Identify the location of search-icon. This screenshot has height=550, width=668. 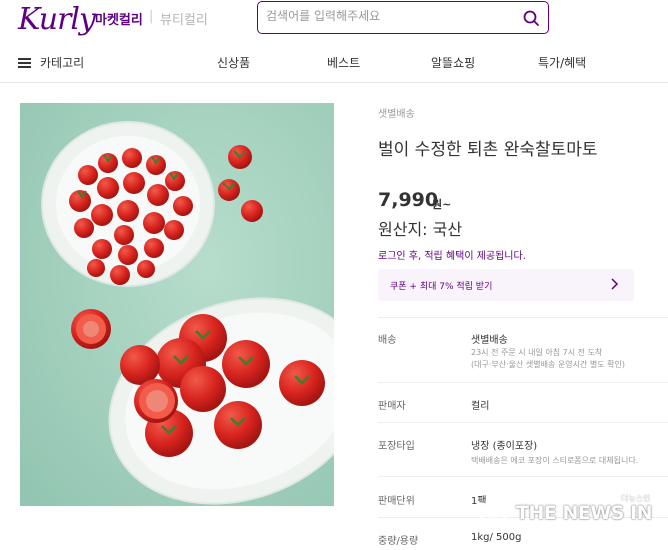
(531, 18).